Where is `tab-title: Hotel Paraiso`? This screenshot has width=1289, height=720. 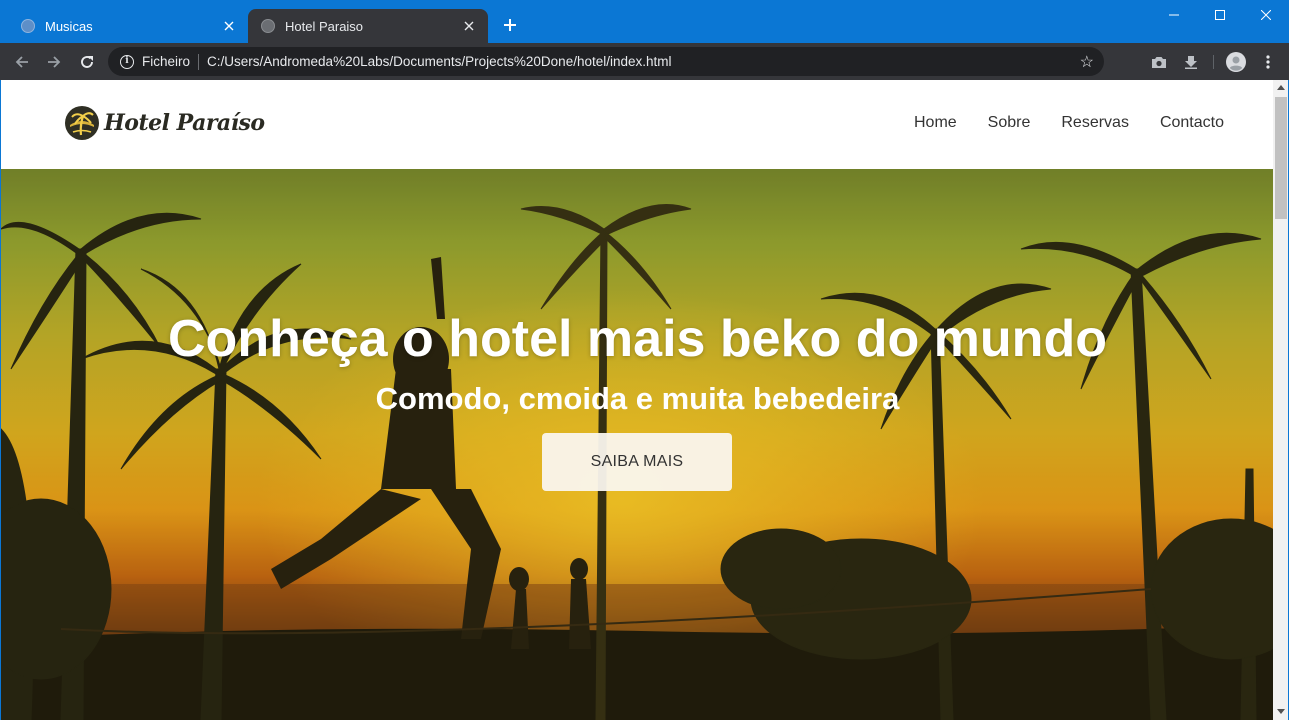 tab-title: Hotel Paraiso is located at coordinates (324, 26).